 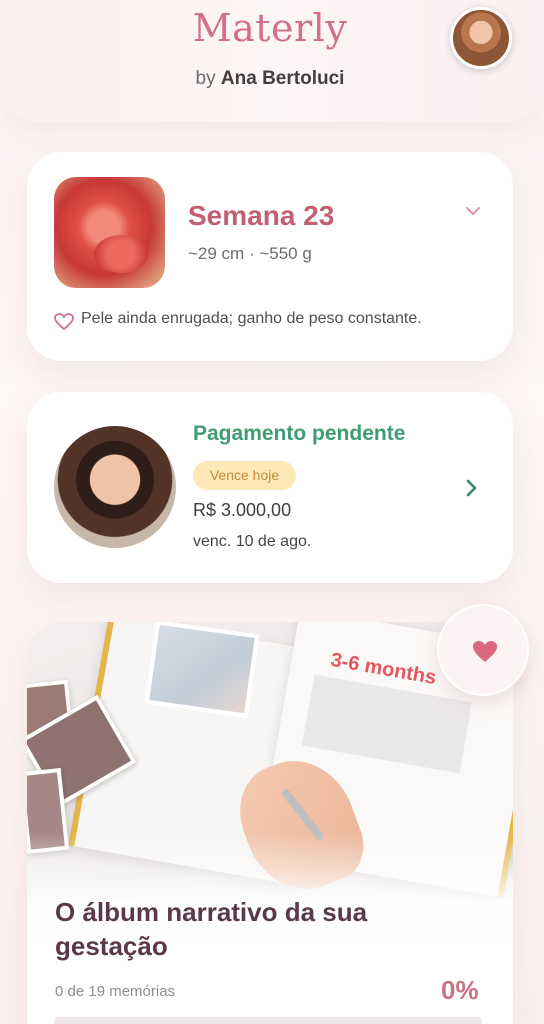 What do you see at coordinates (115, 487) in the screenshot?
I see `professional-avatar` at bounding box center [115, 487].